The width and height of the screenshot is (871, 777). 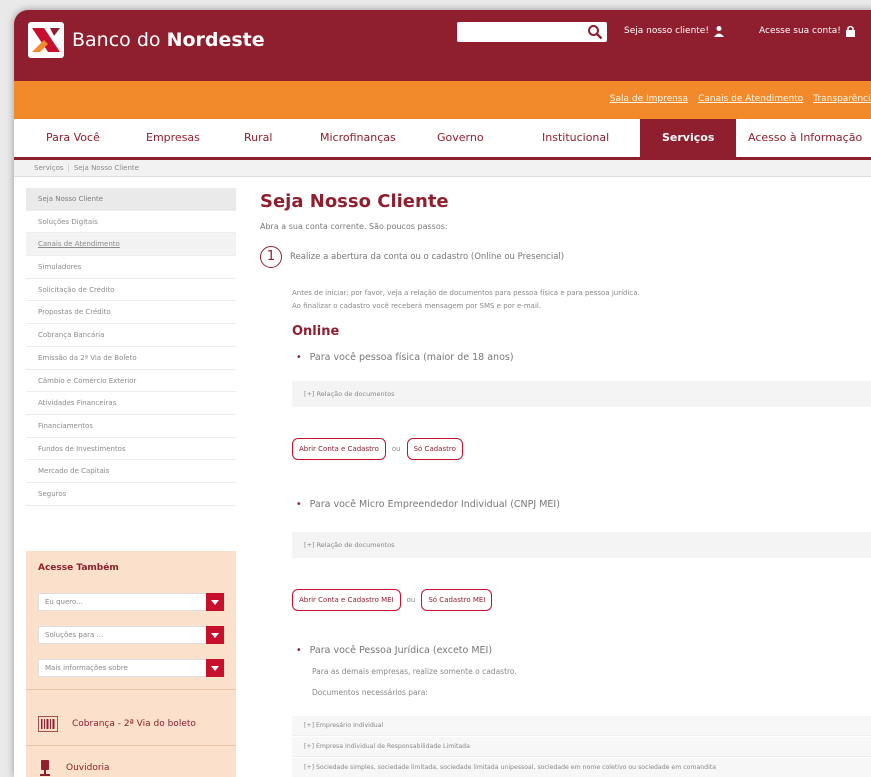 What do you see at coordinates (173, 138) in the screenshot?
I see `nav-item-empresas: Empresas` at bounding box center [173, 138].